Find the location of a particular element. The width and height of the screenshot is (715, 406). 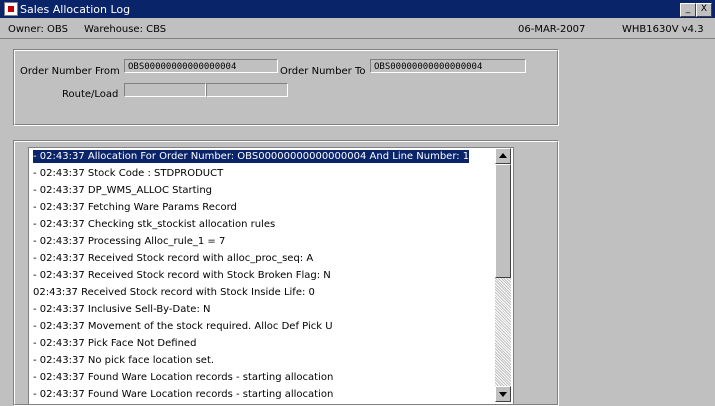

scroll-down-button is located at coordinates (503, 394).